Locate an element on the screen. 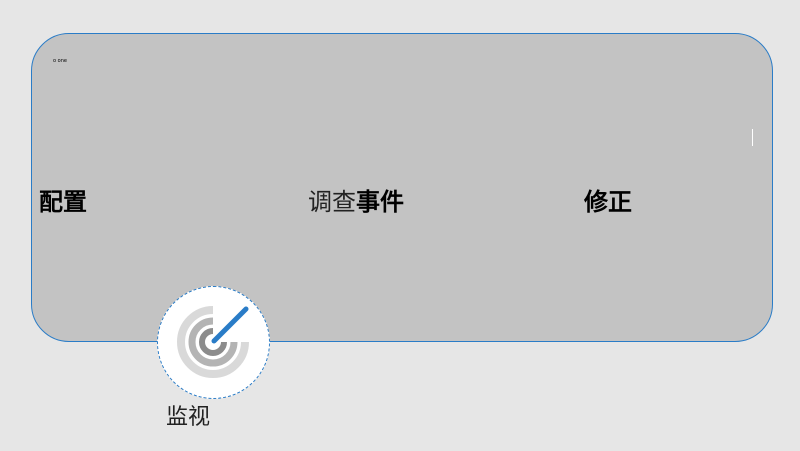 This screenshot has width=800, height=451. stage-incidents-label: 事件 is located at coordinates (380, 202).